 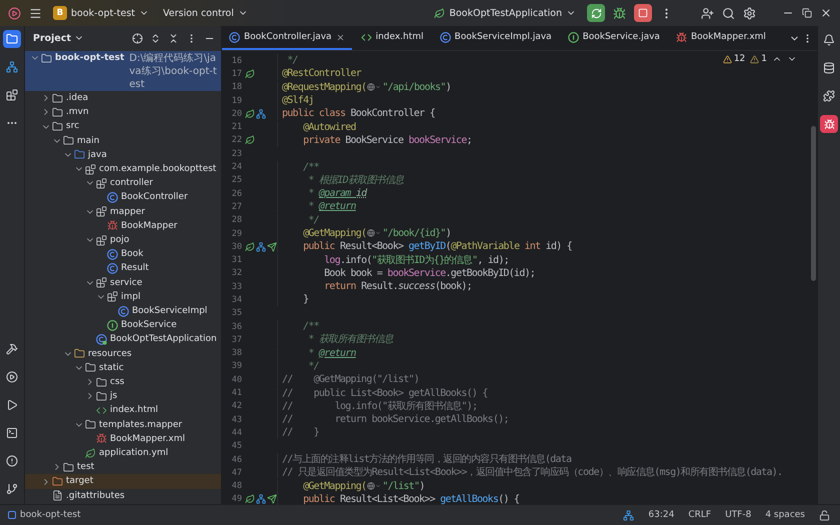 What do you see at coordinates (123, 155) in the screenshot?
I see `tree-row: java` at bounding box center [123, 155].